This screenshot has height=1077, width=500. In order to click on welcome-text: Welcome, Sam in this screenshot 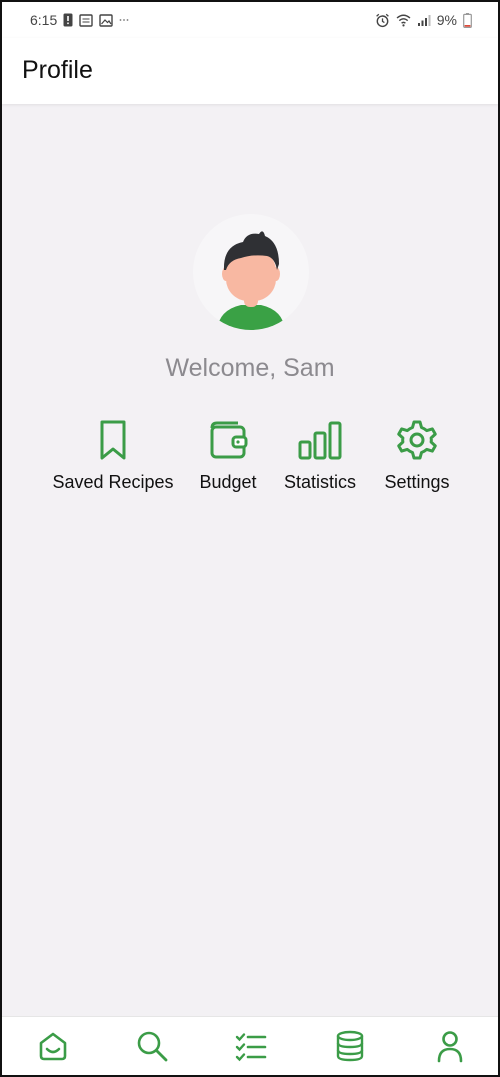, I will do `click(250, 368)`.